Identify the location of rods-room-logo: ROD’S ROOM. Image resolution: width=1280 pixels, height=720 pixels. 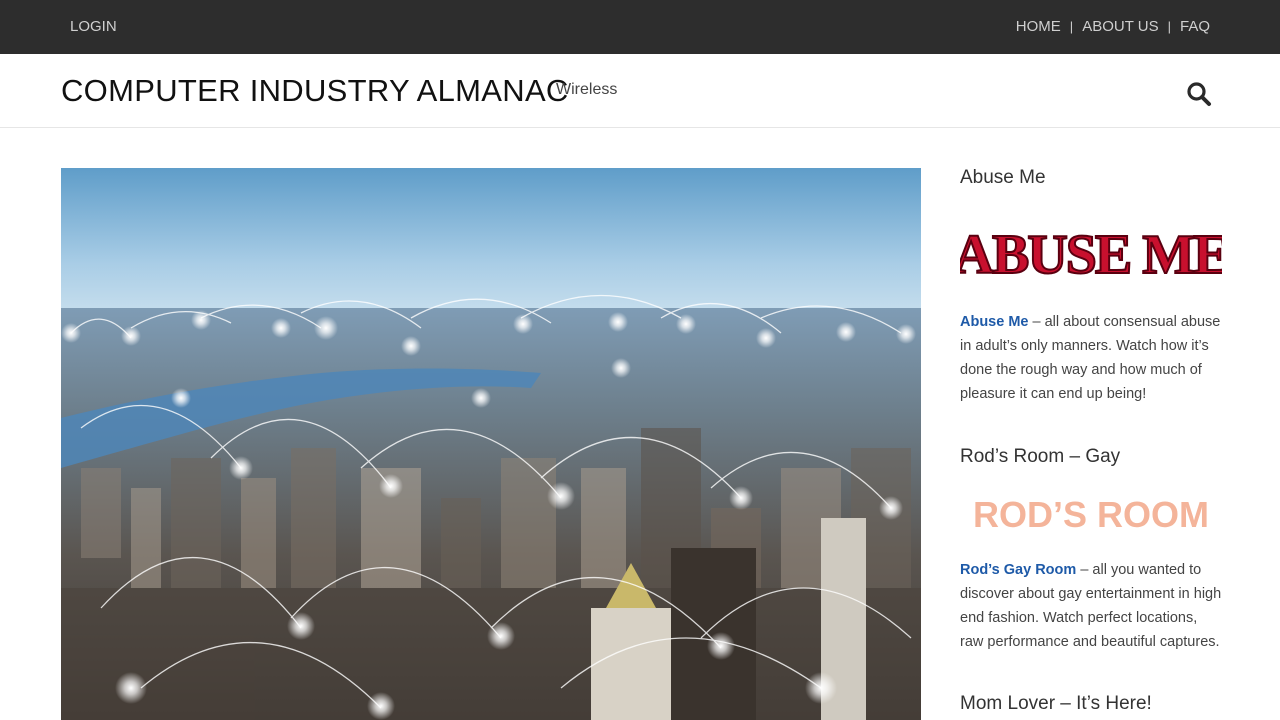
(1091, 514).